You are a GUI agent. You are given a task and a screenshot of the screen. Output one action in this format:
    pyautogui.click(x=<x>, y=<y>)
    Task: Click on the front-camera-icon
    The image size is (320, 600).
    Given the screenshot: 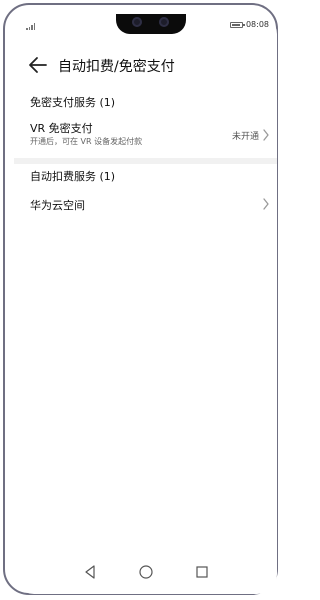 What is the action you would take?
    pyautogui.click(x=137, y=22)
    